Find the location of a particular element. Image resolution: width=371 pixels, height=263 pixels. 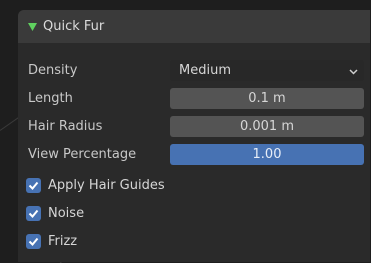

hair-radius-row: Hair Radius 0.001 m is located at coordinates (194, 127).